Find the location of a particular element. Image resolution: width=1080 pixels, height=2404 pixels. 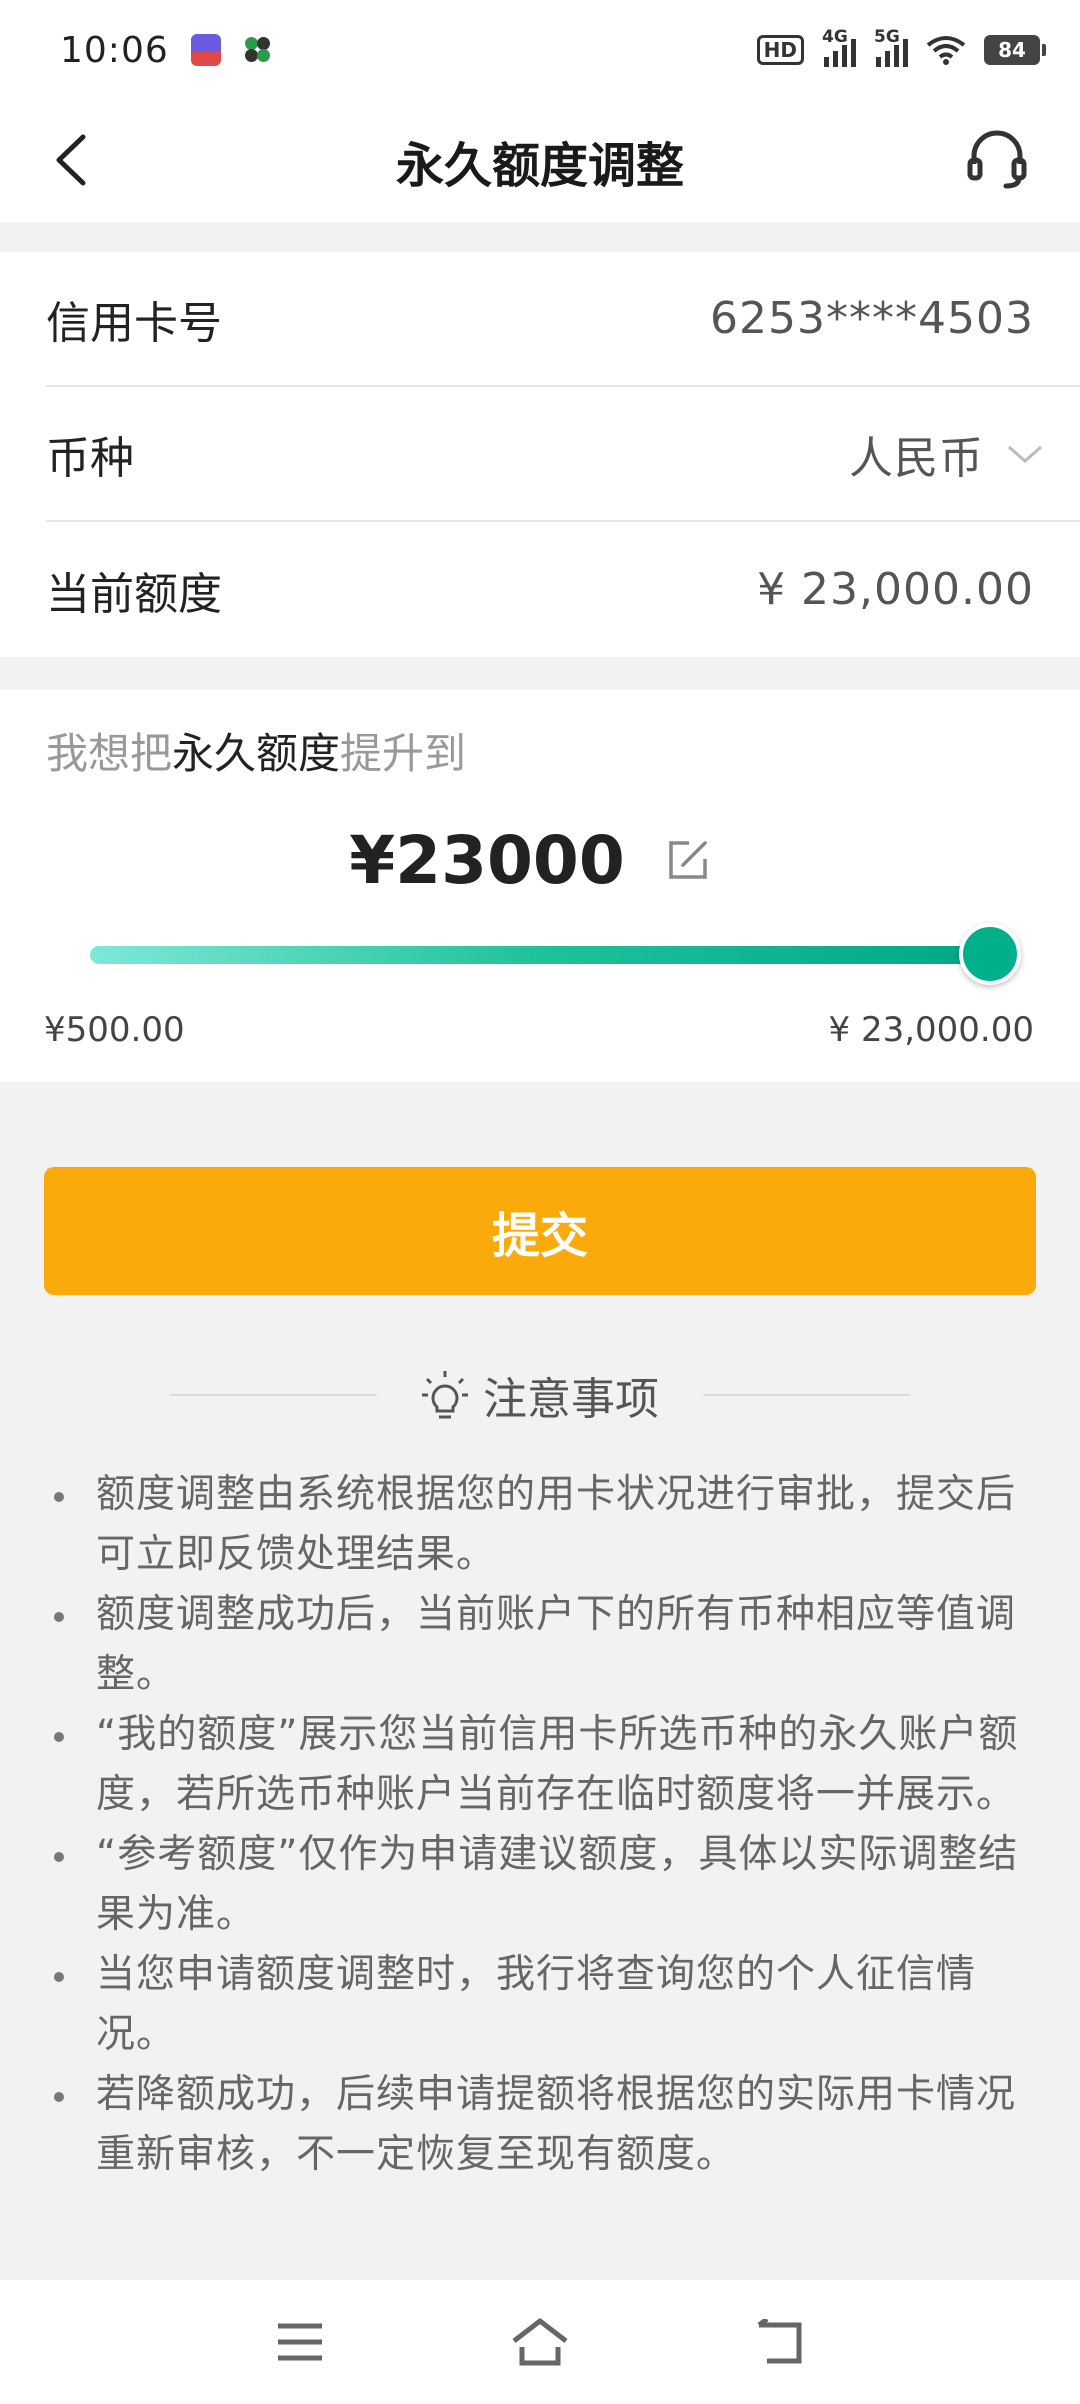

submit-button: 提交 is located at coordinates (540, 1231).